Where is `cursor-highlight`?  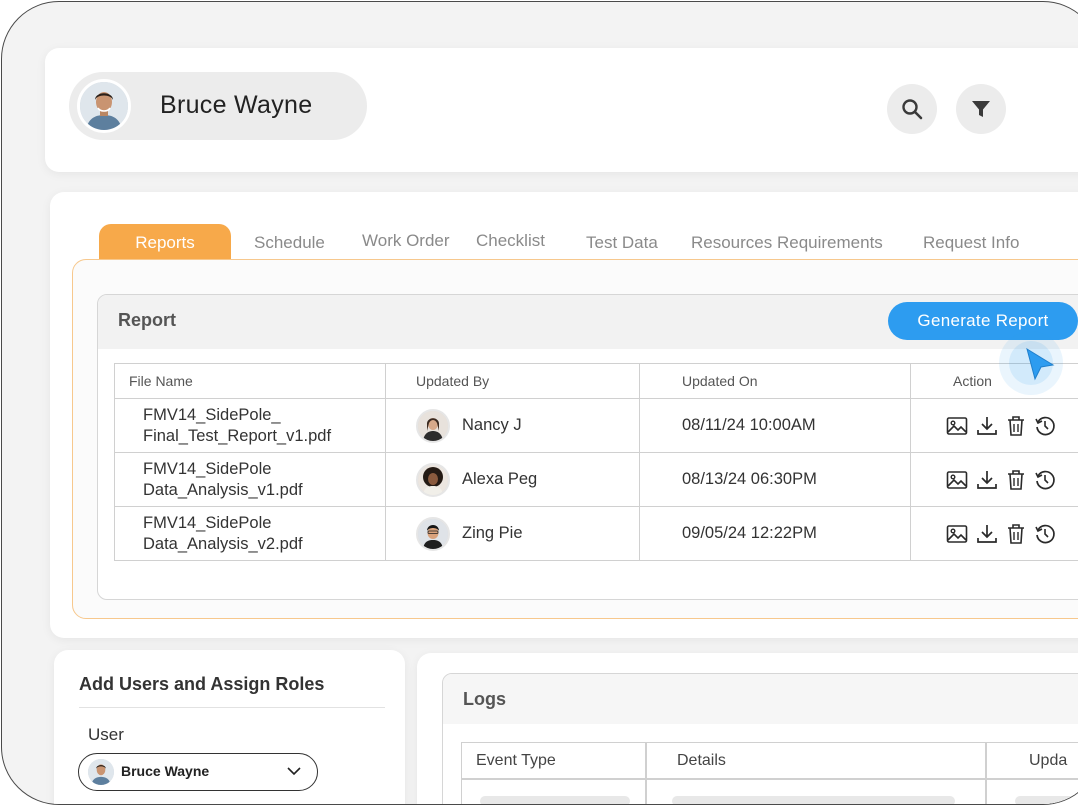 cursor-highlight is located at coordinates (1031, 363).